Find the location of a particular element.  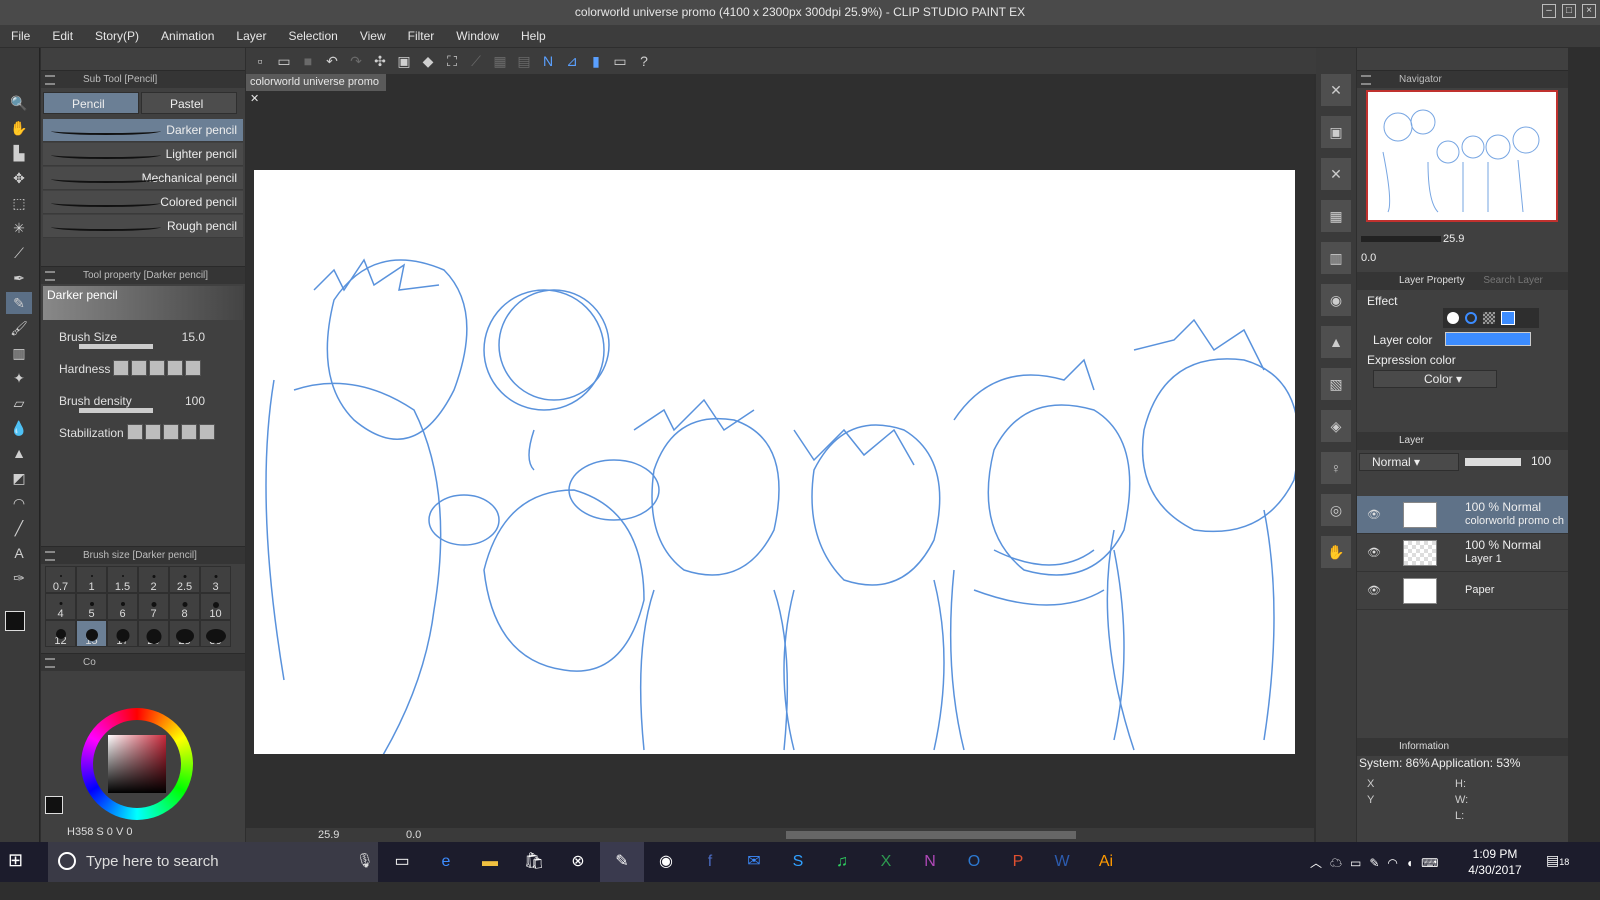

size-option: 7 is located at coordinates (153, 606).